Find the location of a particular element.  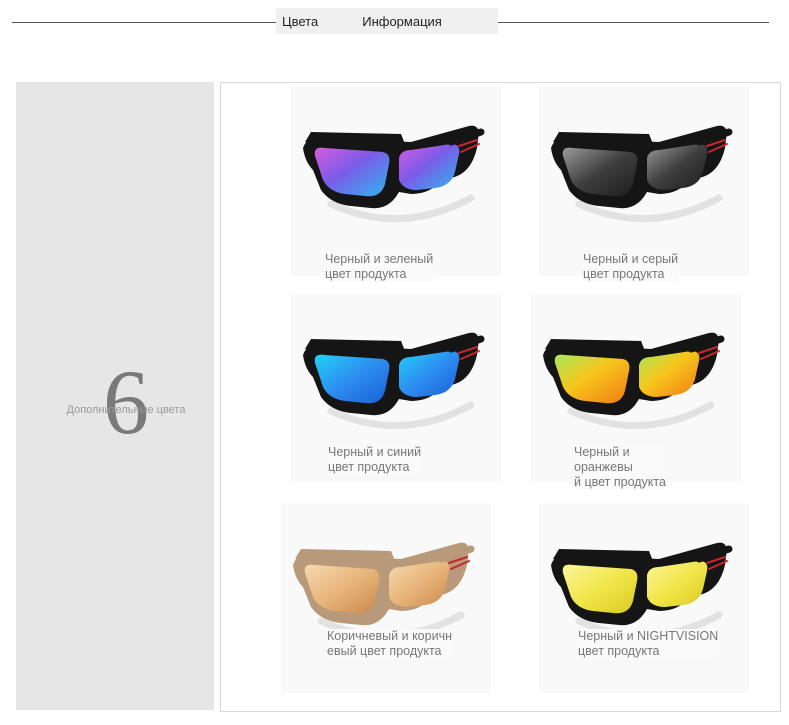

header-divider-right is located at coordinates (633, 22).